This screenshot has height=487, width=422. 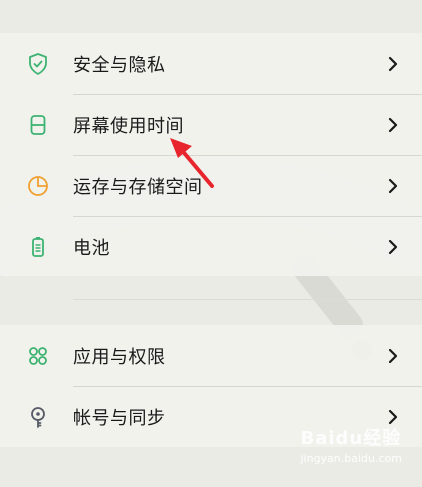 I want to click on app-grid-icon, so click(x=38, y=356).